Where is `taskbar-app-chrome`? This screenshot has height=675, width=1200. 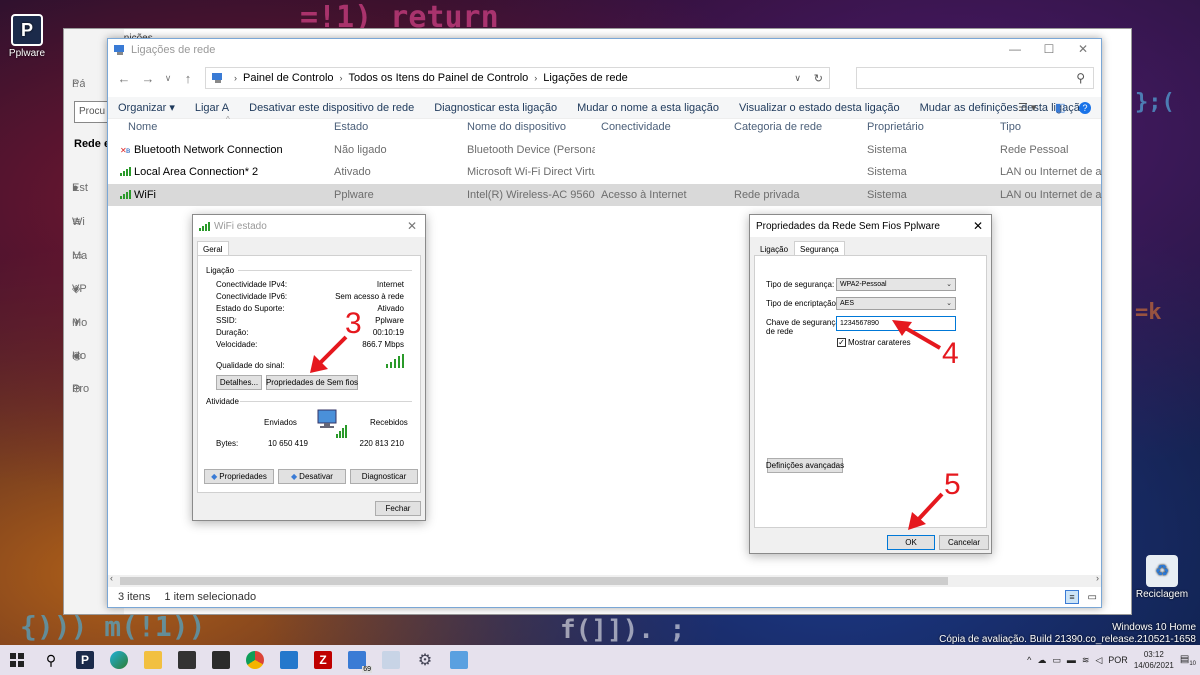 taskbar-app-chrome is located at coordinates (255, 660).